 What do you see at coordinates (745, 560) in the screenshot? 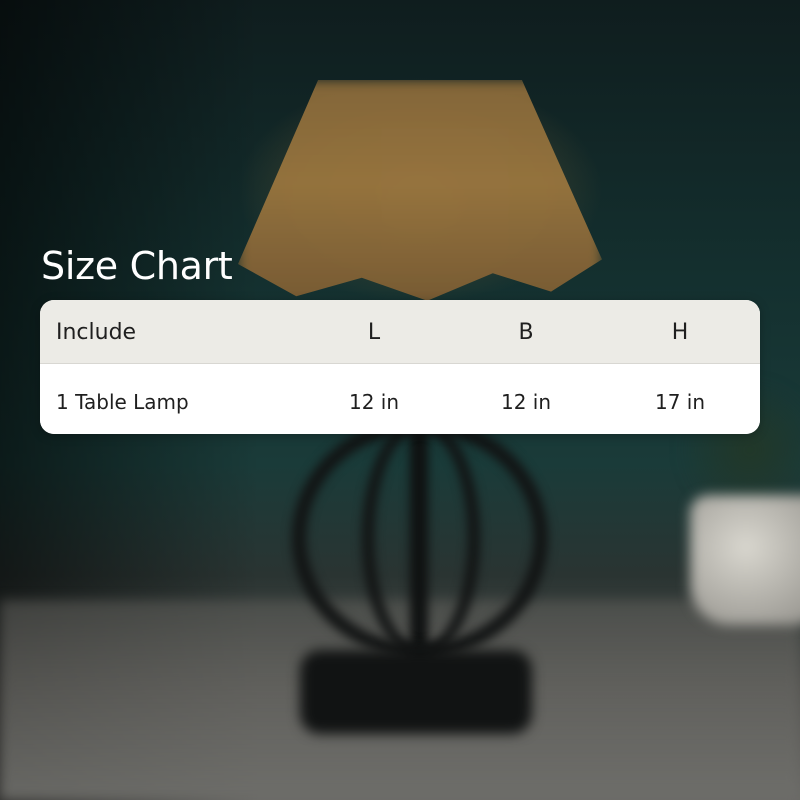
I see `background-plant-pot` at bounding box center [745, 560].